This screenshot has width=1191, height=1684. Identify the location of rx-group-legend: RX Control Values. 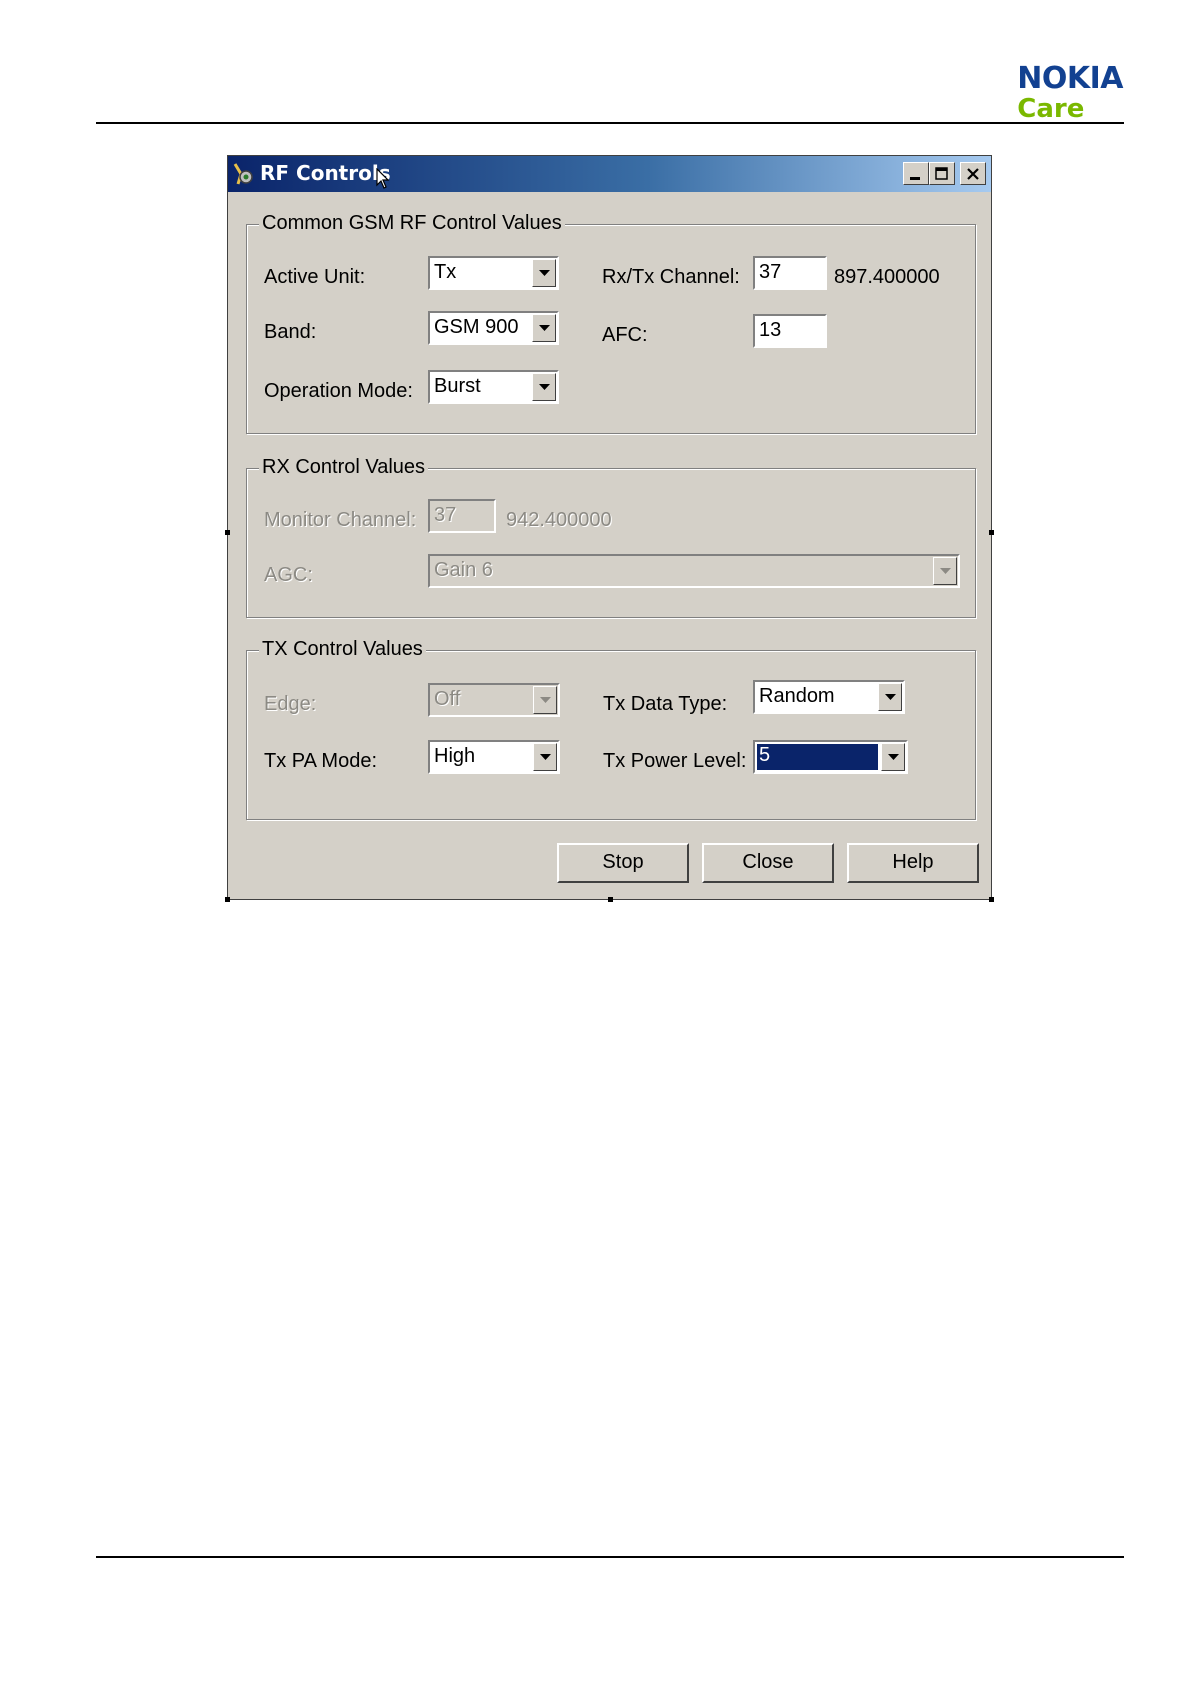
(344, 467).